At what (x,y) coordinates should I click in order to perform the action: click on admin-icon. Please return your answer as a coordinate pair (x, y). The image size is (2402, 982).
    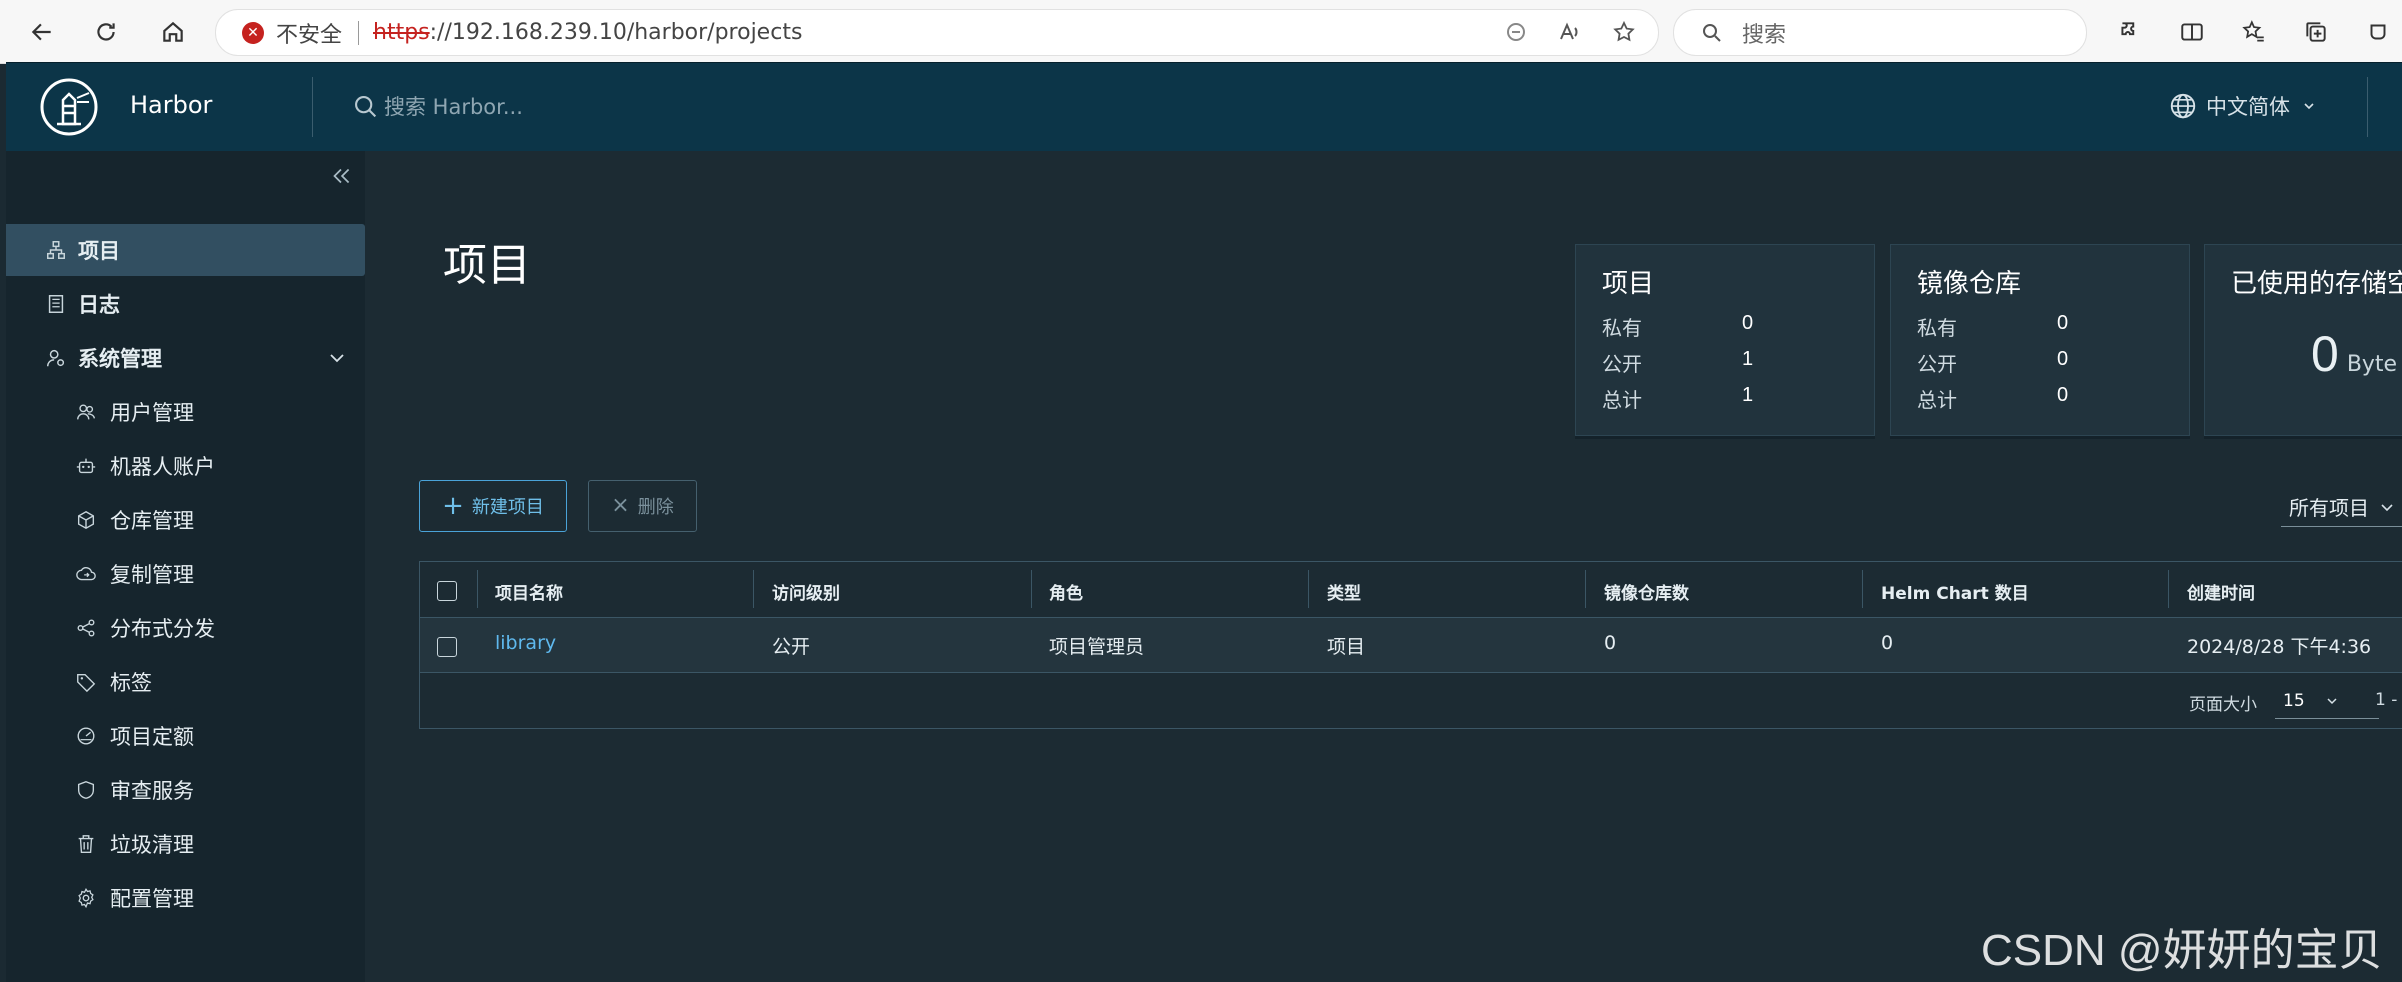
    Looking at the image, I should click on (56, 358).